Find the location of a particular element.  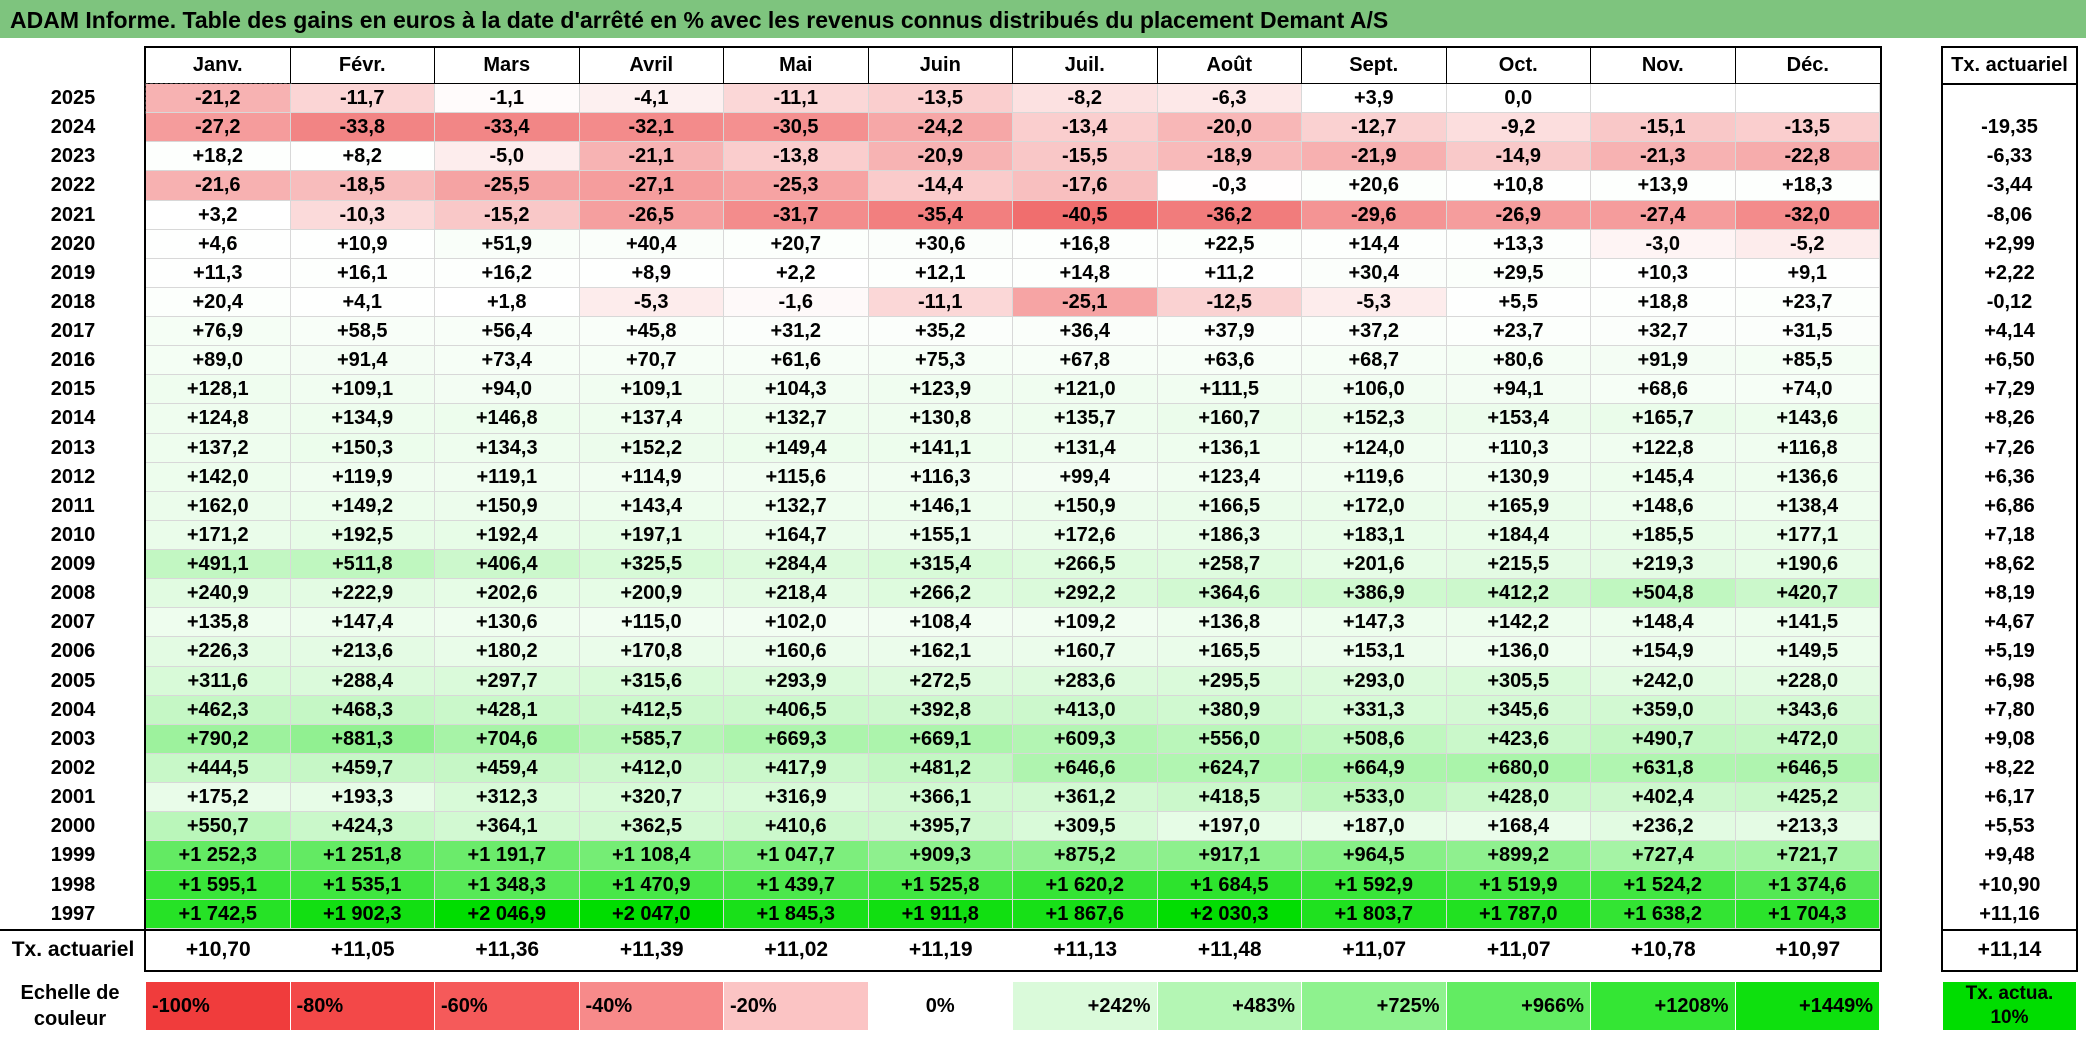

tx-cell: -6,33 is located at coordinates (2009, 156).